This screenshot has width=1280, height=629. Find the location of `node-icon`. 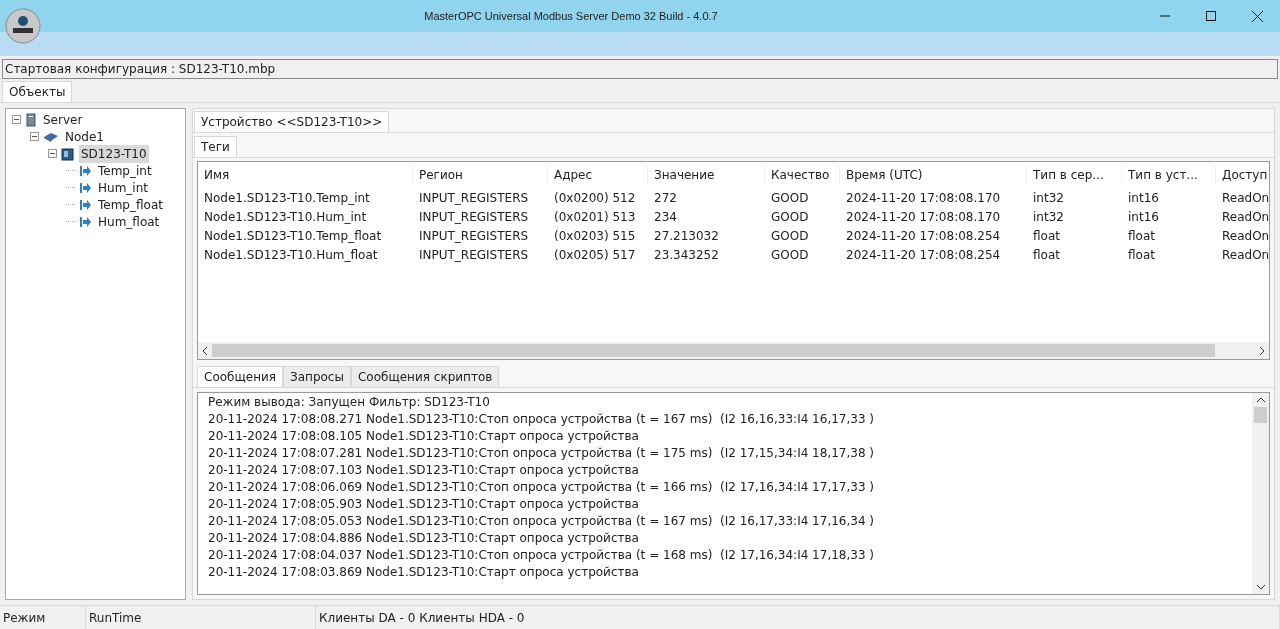

node-icon is located at coordinates (51, 136).